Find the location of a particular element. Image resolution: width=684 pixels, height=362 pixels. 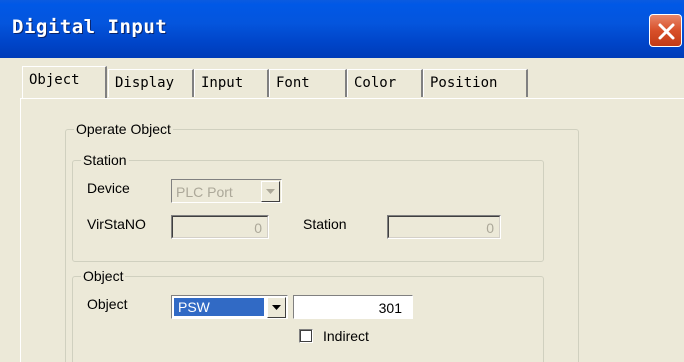

station-field: 0 is located at coordinates (444, 227).